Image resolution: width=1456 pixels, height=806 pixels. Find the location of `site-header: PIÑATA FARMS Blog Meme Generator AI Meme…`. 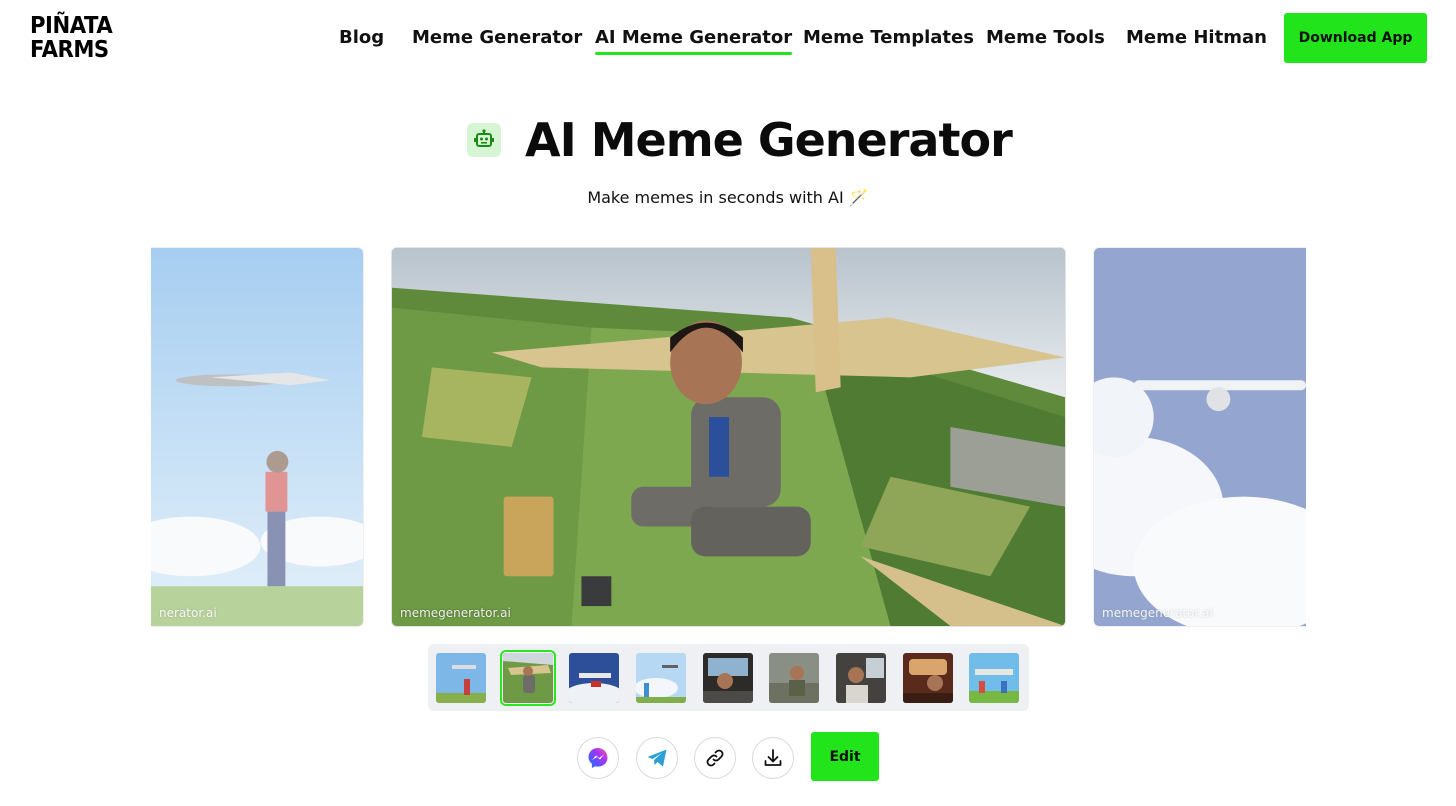

site-header: PIÑATA FARMS Blog Meme Generator AI Meme… is located at coordinates (728, 40).